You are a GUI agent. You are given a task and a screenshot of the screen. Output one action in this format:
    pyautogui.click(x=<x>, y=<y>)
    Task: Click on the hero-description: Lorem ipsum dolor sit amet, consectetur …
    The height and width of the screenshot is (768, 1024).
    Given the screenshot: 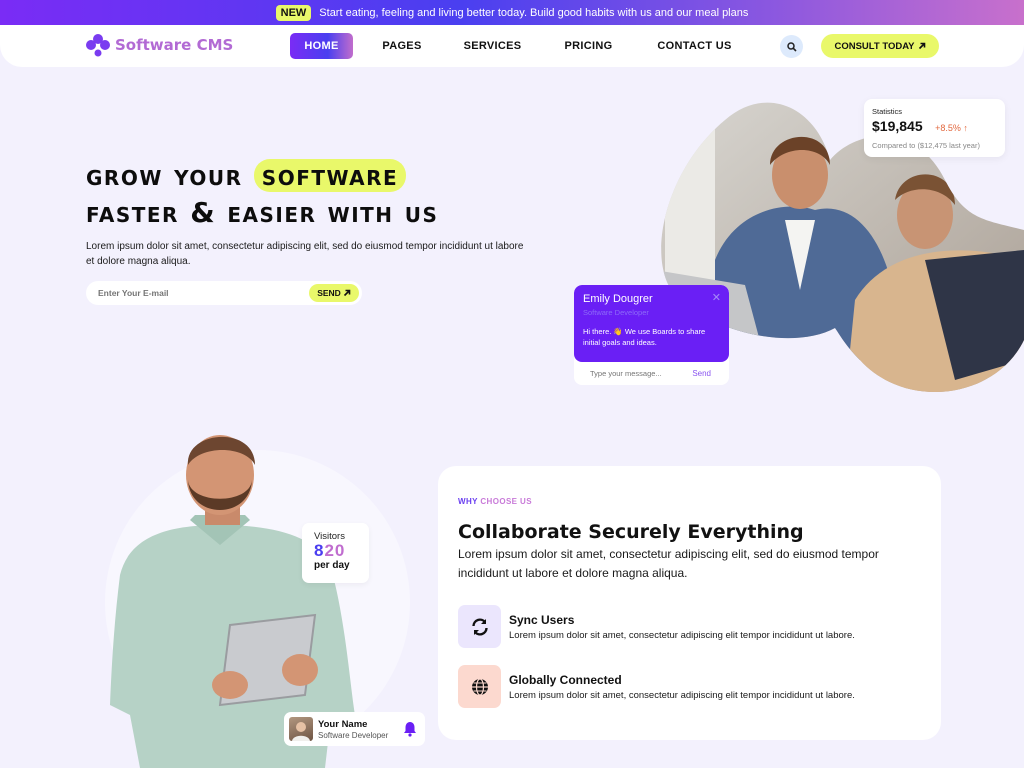 What is the action you would take?
    pyautogui.click(x=305, y=254)
    